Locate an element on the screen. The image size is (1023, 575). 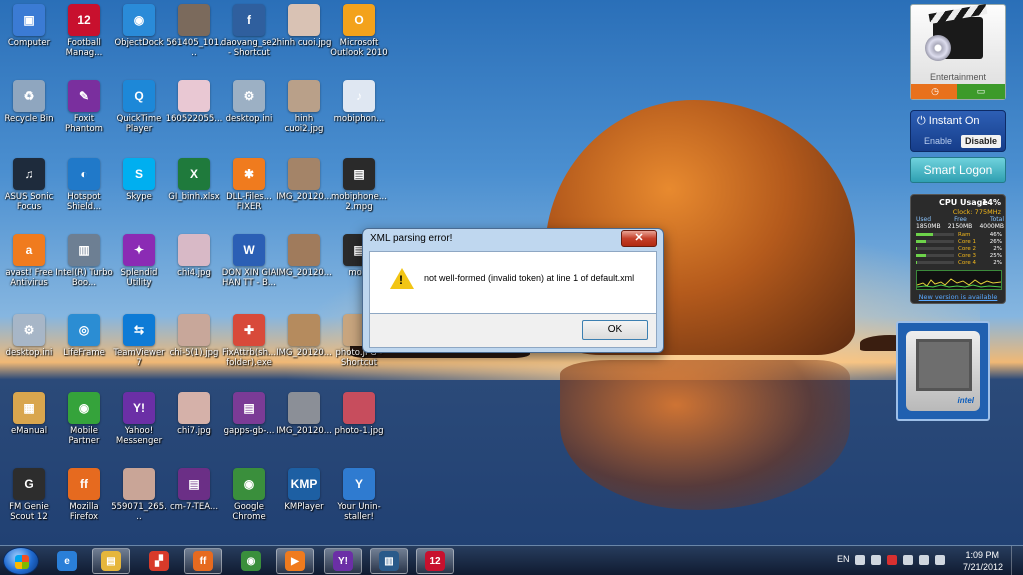
desktop-icon-label: Splendid Utility is located at coordinates (139, 278).